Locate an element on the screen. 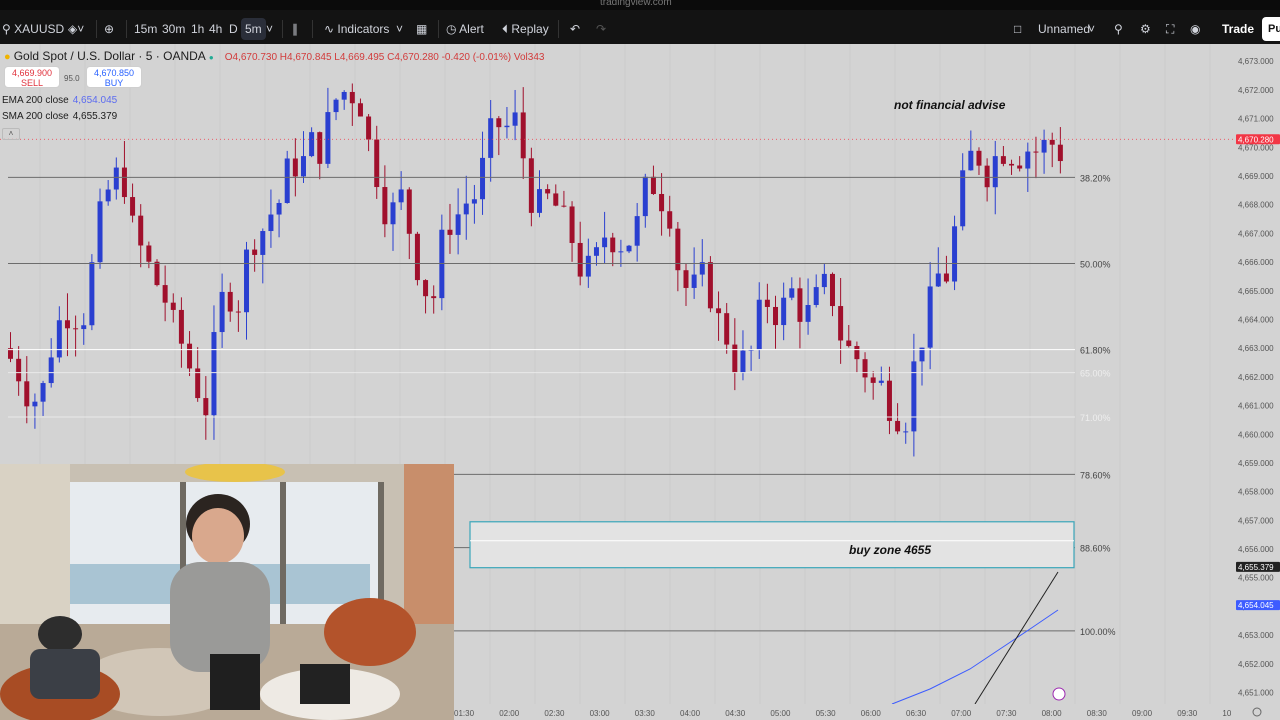 Image resolution: width=1280 pixels, height=720 pixels. compare-button: ◈˅ is located at coordinates (76, 29).